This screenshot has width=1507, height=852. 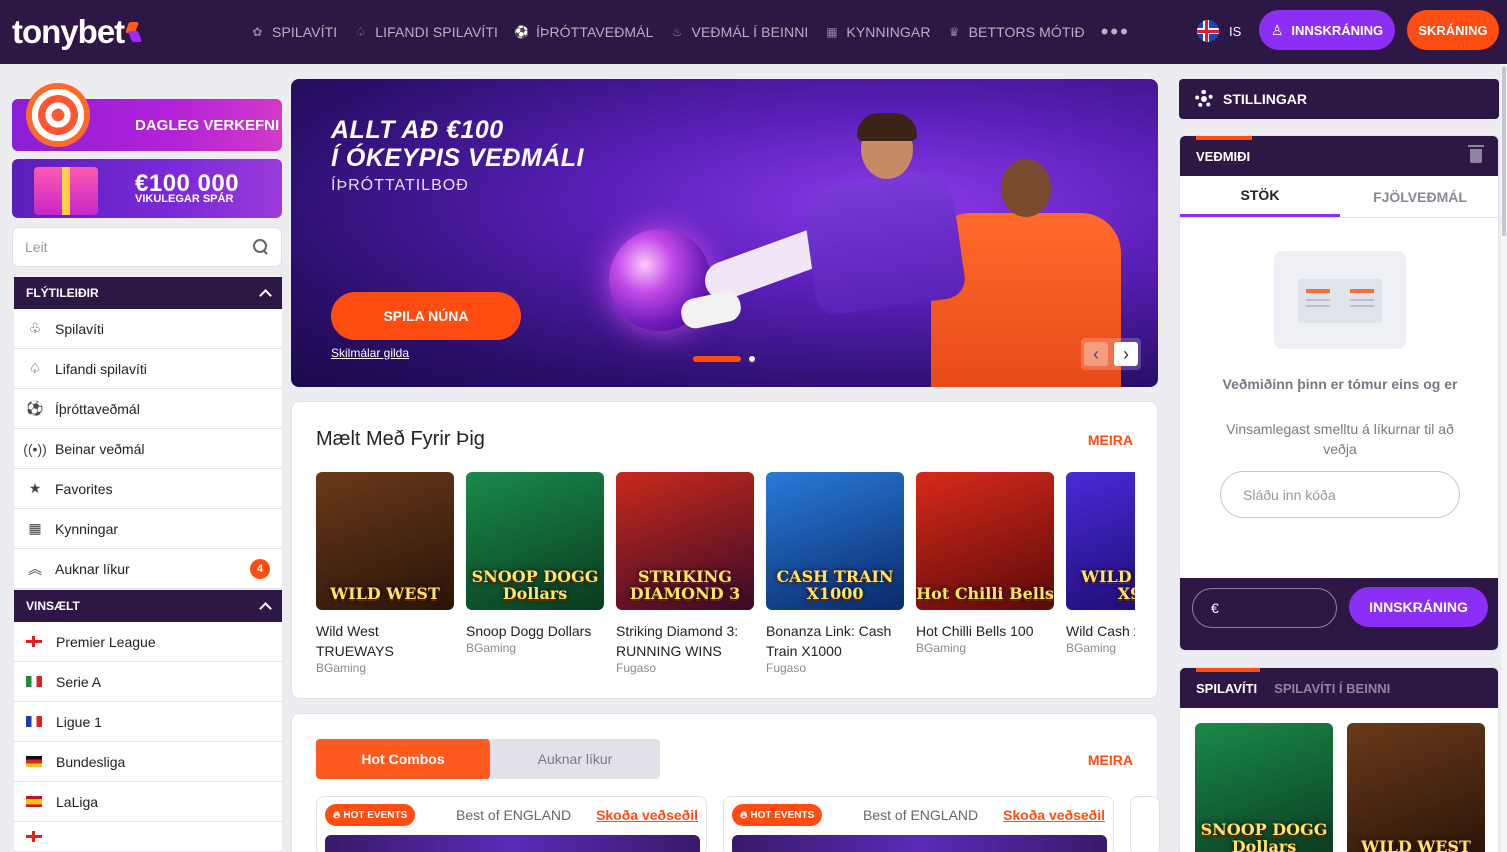 What do you see at coordinates (1416, 787) in the screenshot?
I see `casino-game-tile: WILD WEST` at bounding box center [1416, 787].